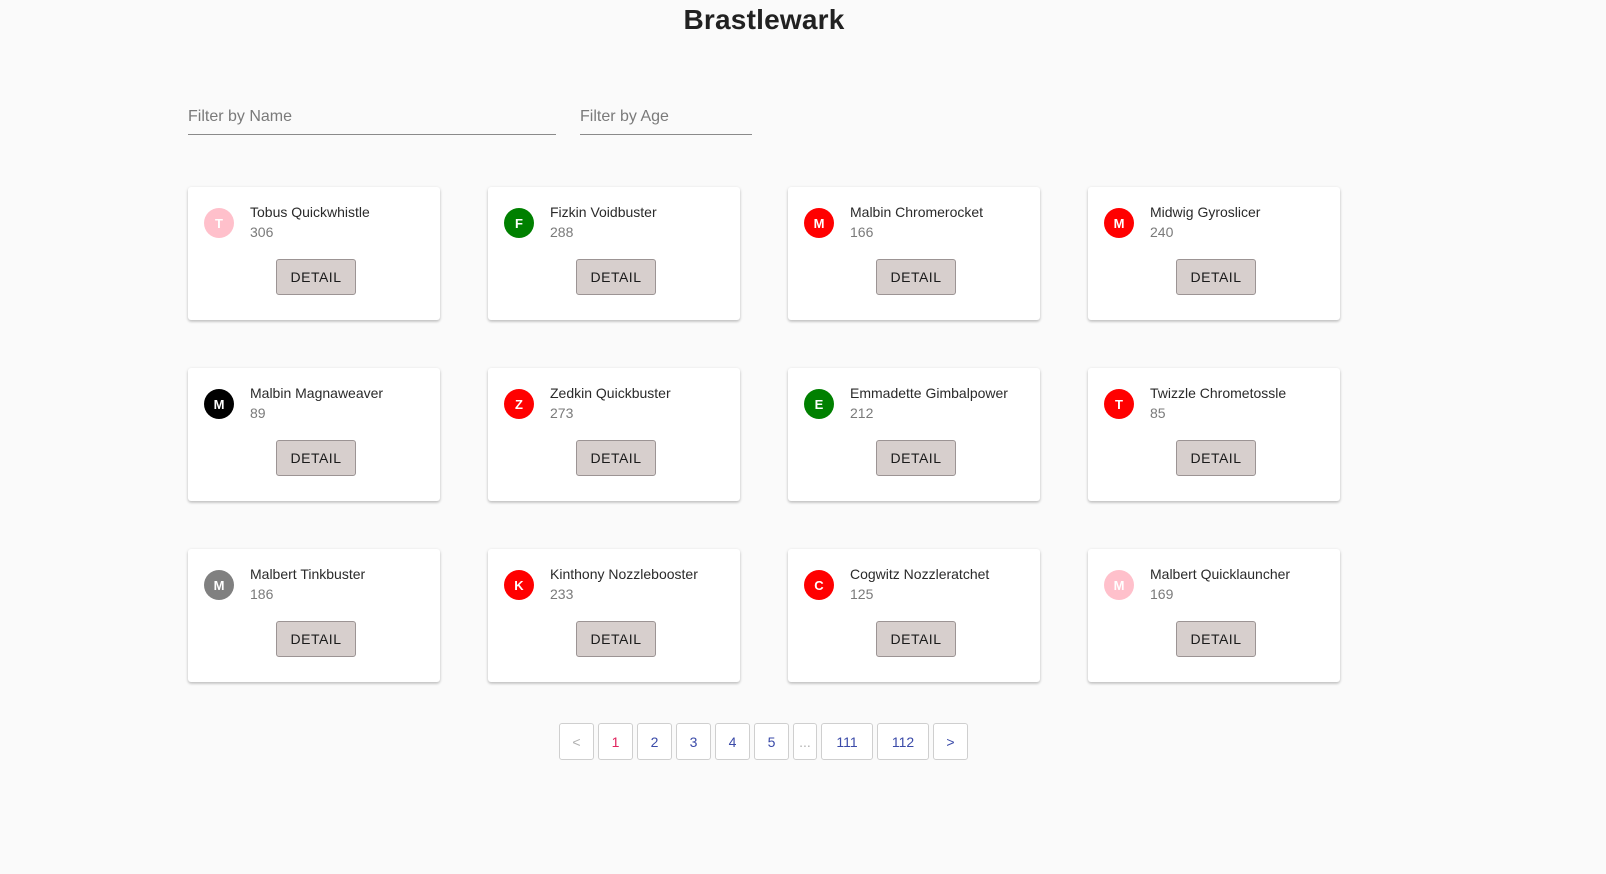 Image resolution: width=1606 pixels, height=874 pixels. What do you see at coordinates (624, 574) in the screenshot?
I see `gnome-name: Kinthony Nozzlebooster` at bounding box center [624, 574].